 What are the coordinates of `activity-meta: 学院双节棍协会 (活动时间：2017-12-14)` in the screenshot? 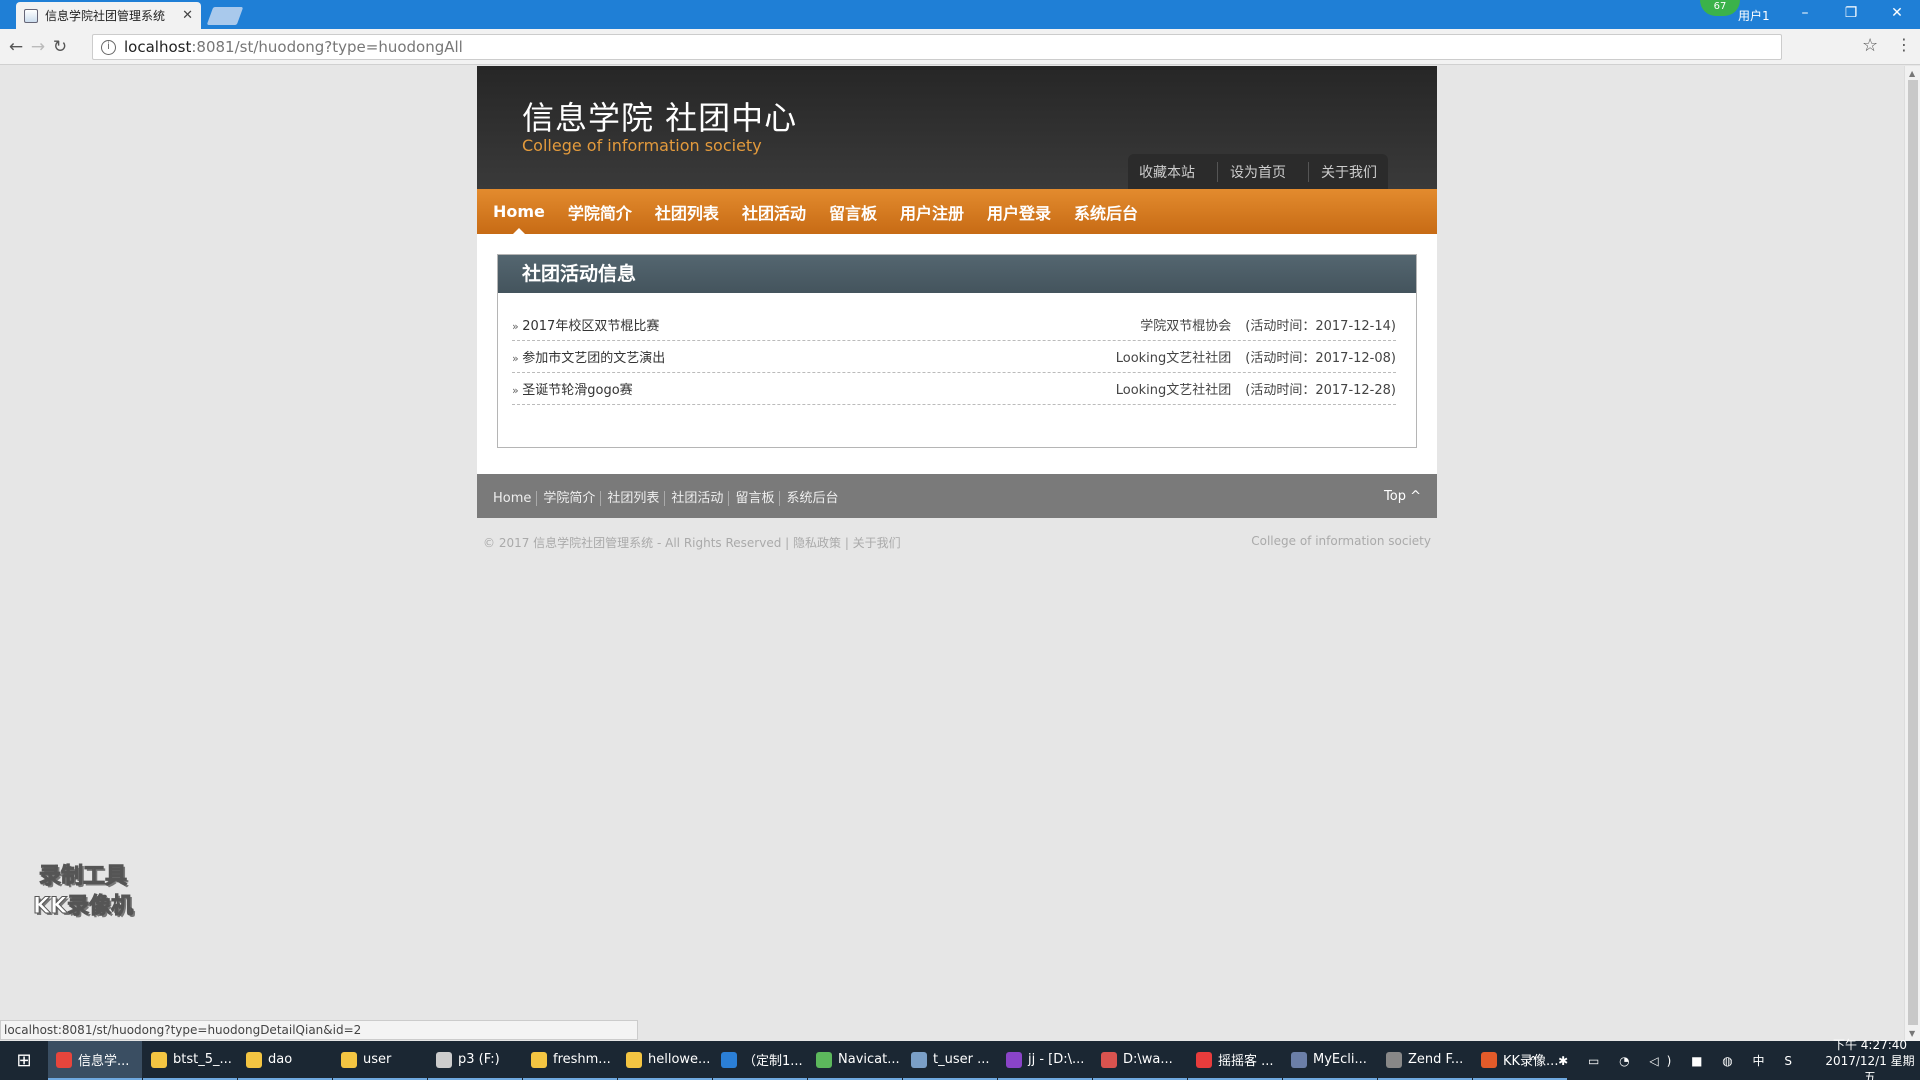 It's located at (1268, 324).